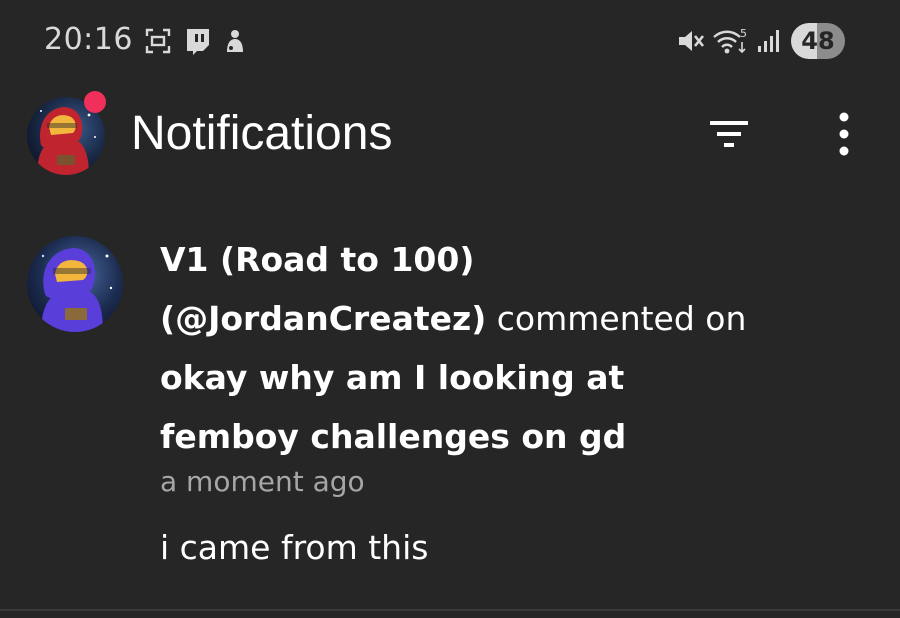 This screenshot has height=618, width=900. I want to click on notification-action: commented on, so click(616, 318).